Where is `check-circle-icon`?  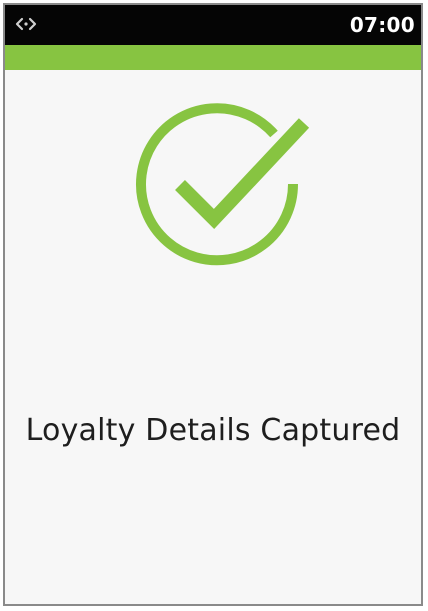 check-circle-icon is located at coordinates (223, 191).